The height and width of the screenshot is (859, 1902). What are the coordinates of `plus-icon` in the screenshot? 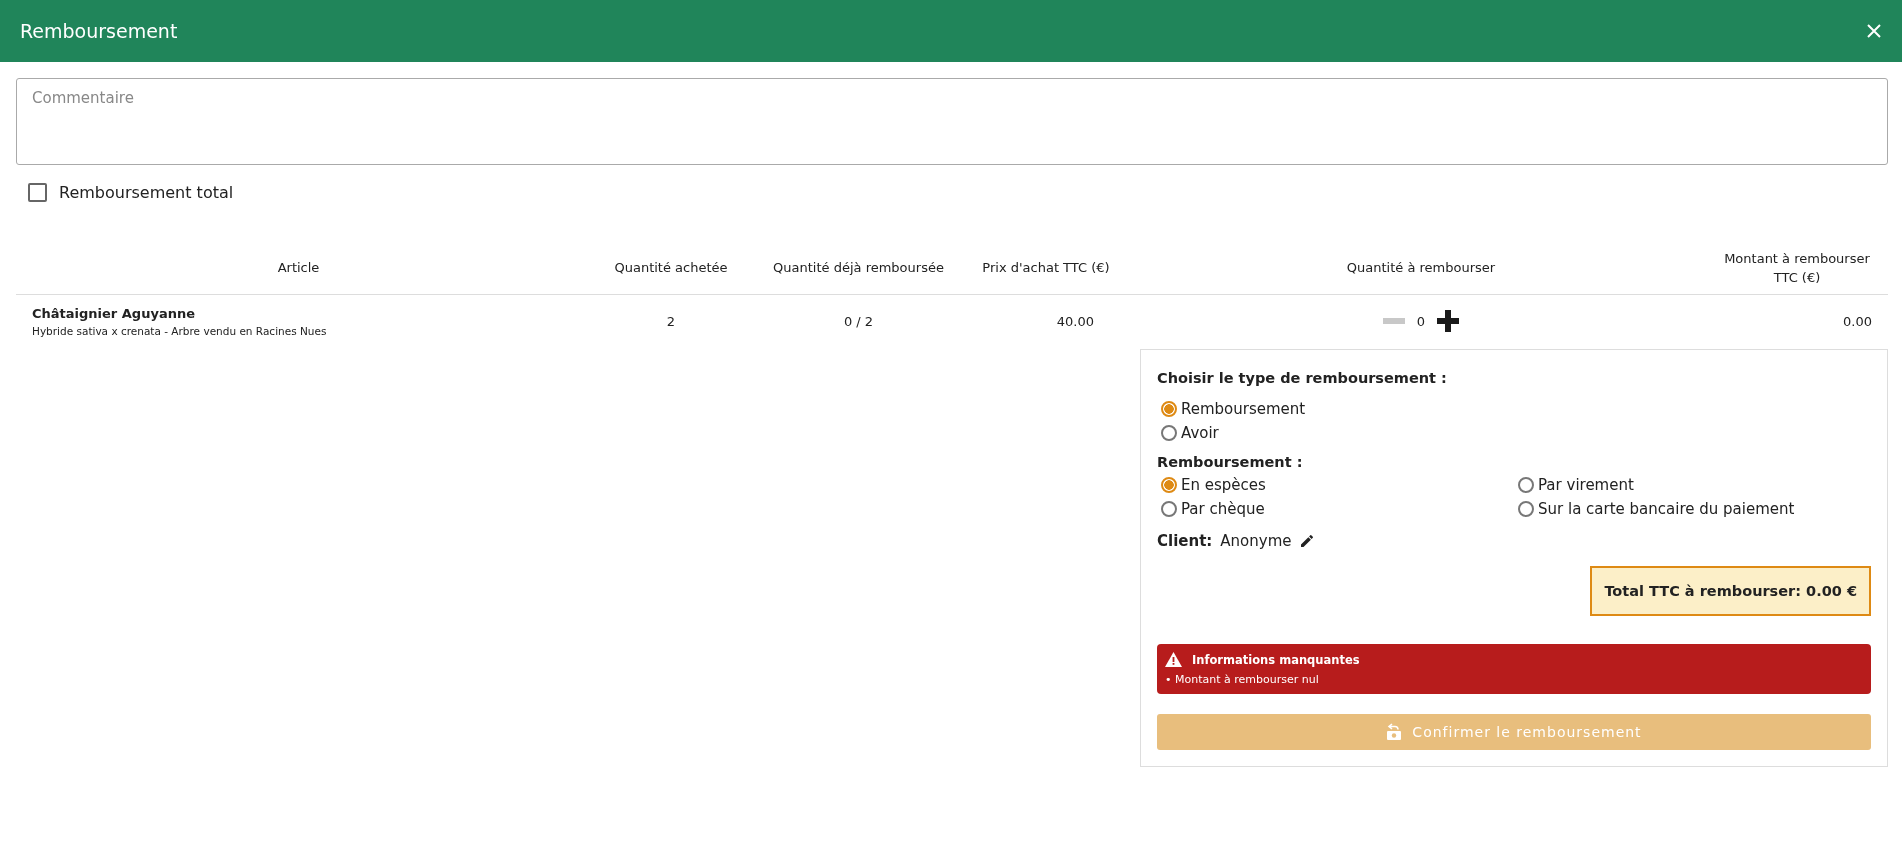 It's located at (1448, 321).